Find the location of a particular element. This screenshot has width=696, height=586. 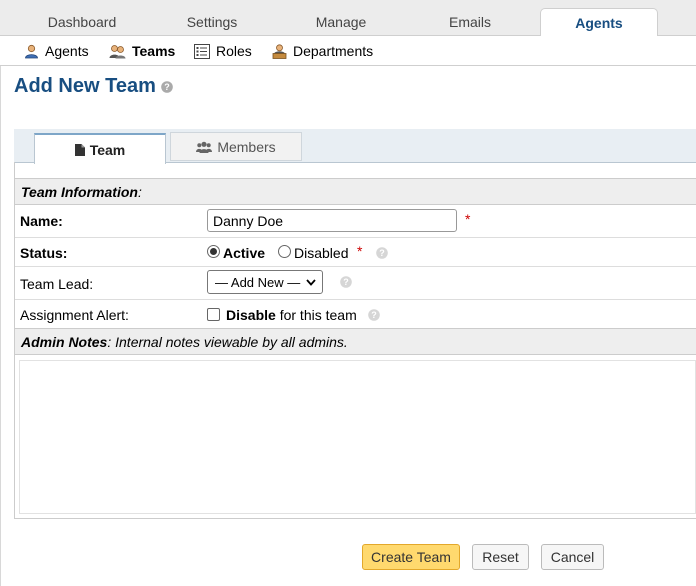

form-row-status: Status: Active Disabled * ? is located at coordinates (355, 252).